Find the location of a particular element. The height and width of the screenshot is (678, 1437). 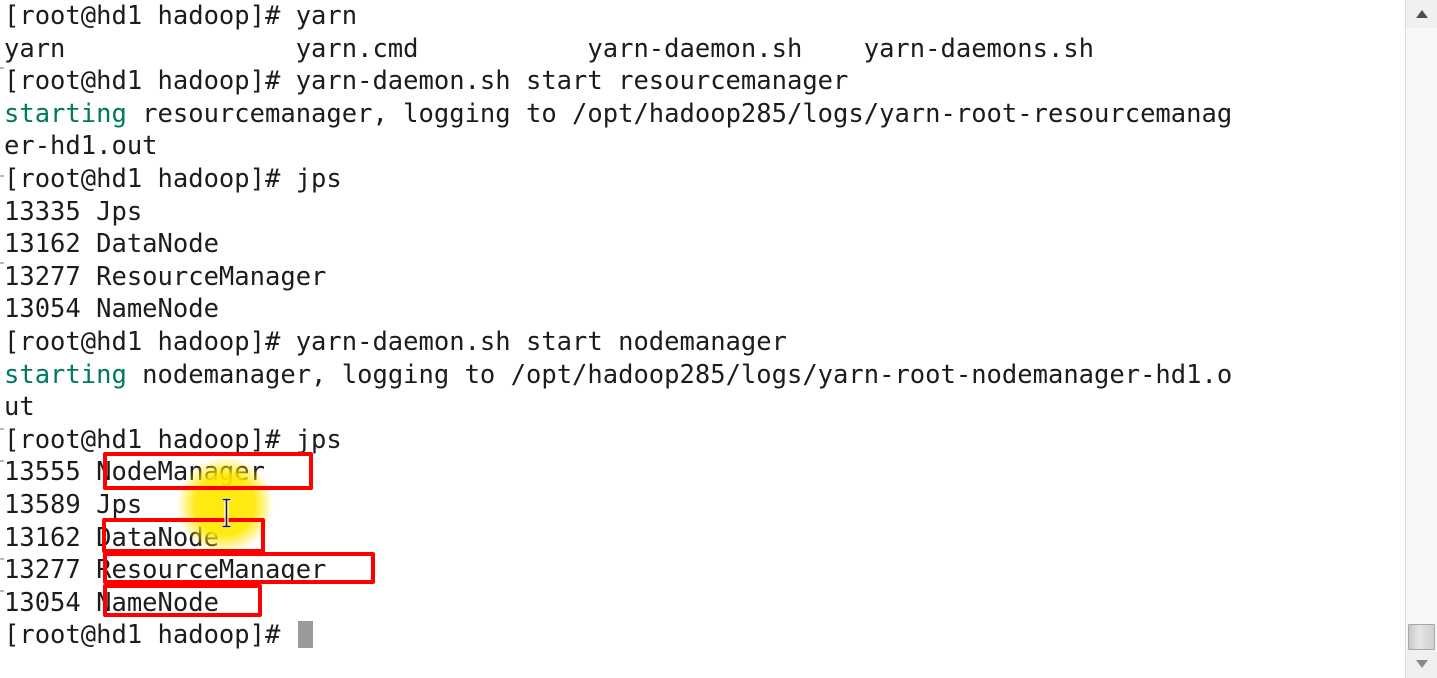

scroll-up-arrow-icon is located at coordinates (1421, 14).